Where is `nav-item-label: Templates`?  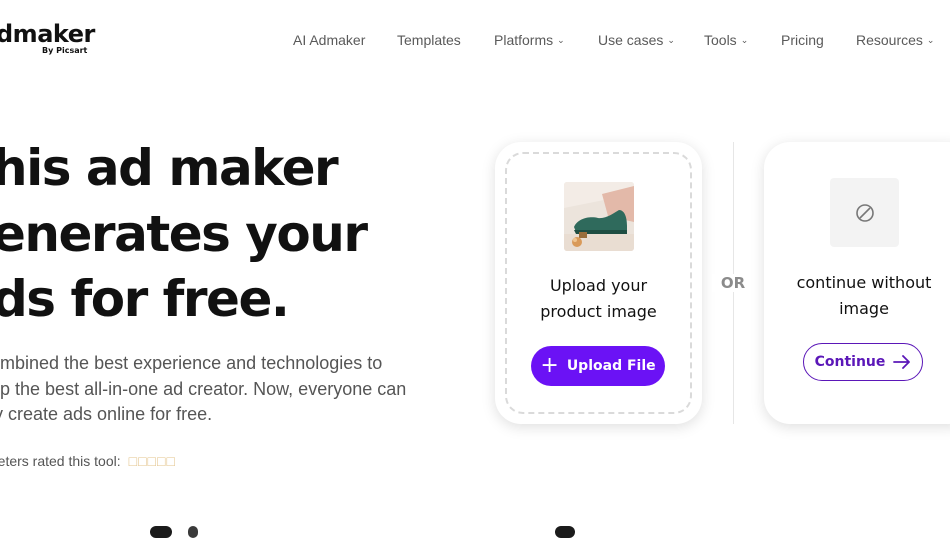 nav-item-label: Templates is located at coordinates (429, 40).